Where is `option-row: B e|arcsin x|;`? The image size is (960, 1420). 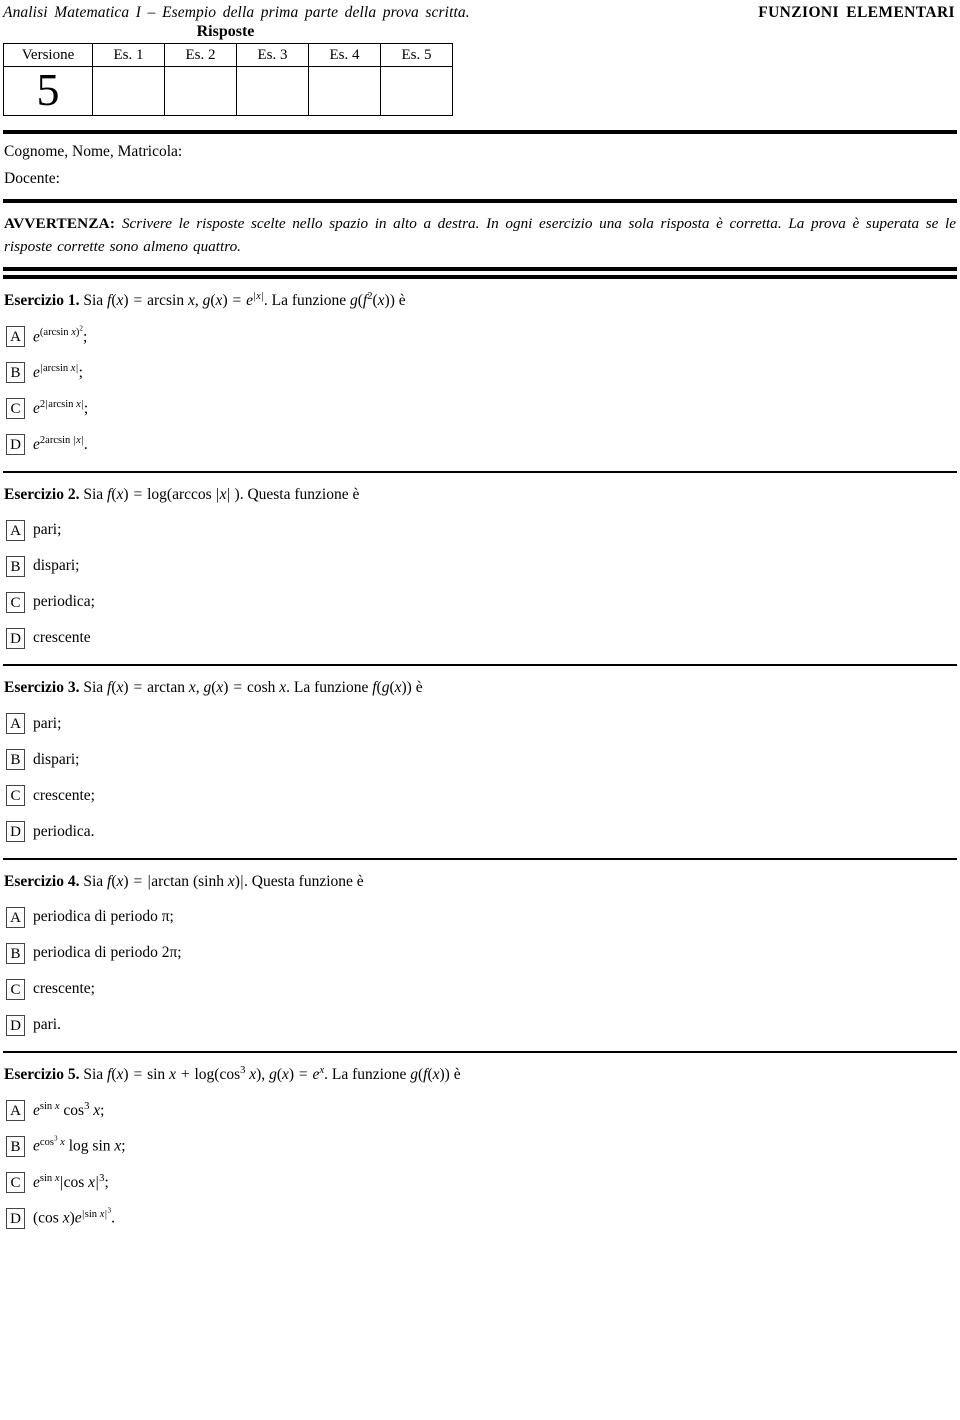
option-row: B e|arcsin x|; is located at coordinates (481, 373).